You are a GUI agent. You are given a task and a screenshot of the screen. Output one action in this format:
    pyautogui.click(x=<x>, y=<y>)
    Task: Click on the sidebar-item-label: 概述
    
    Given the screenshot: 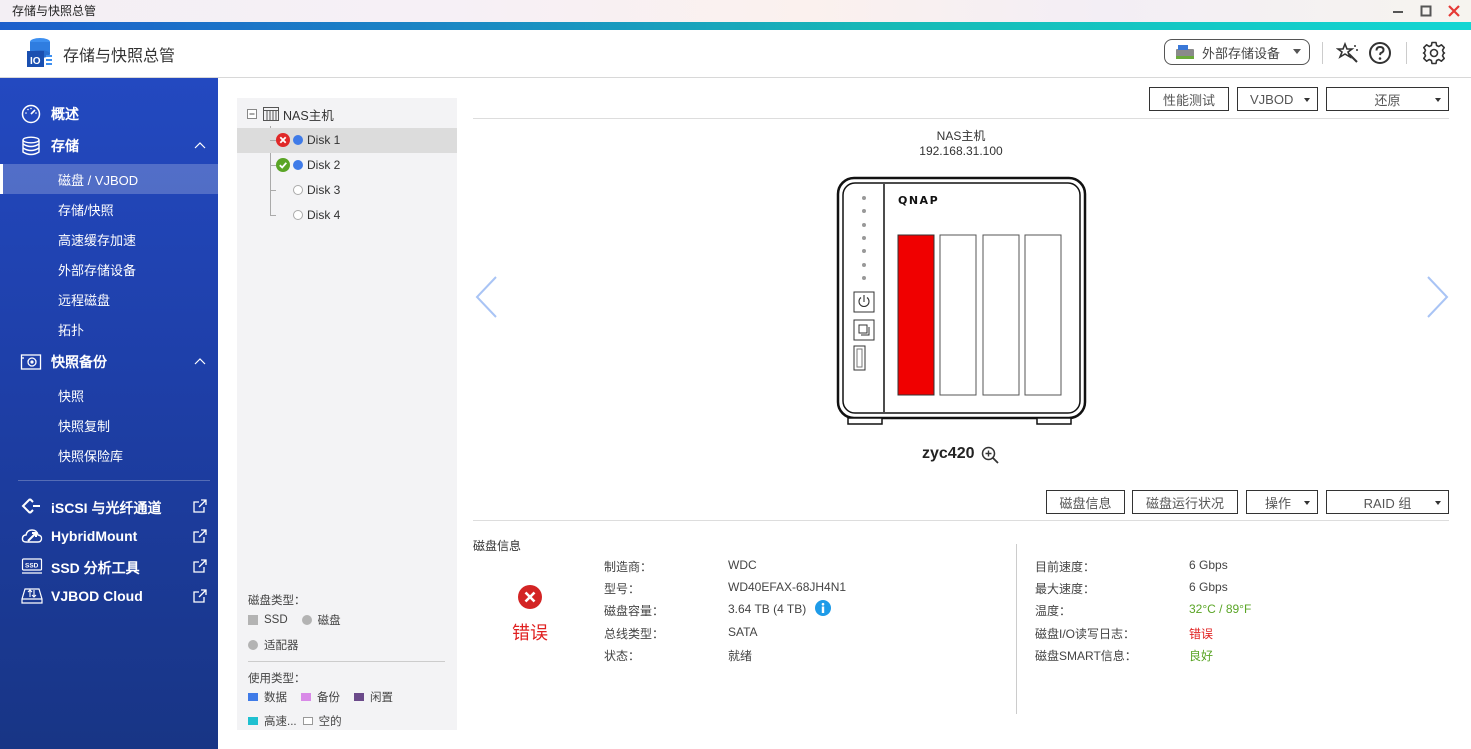 What is the action you would take?
    pyautogui.click(x=65, y=114)
    